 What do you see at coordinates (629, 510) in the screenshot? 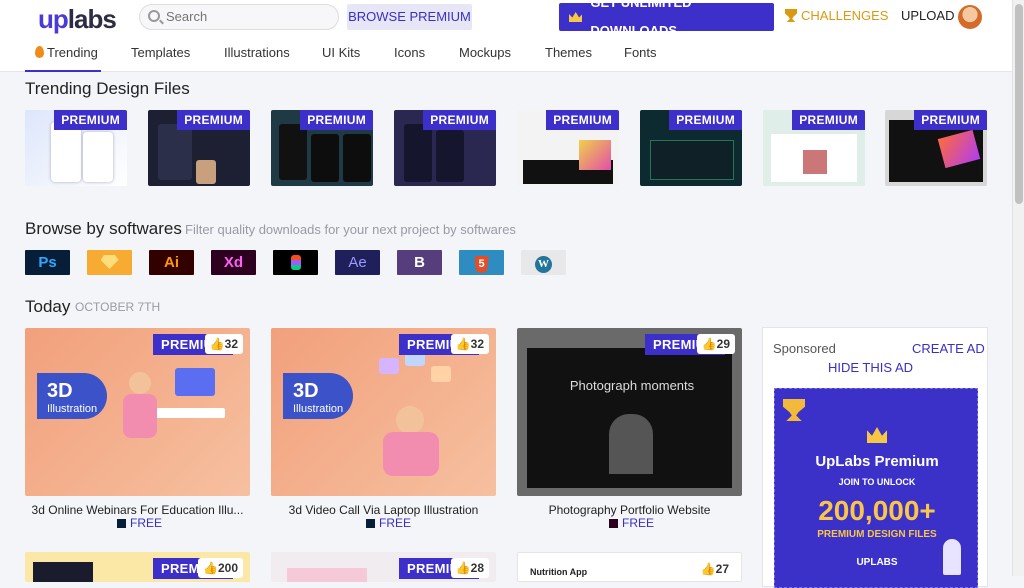
I see `card-title: Photography Portfolio Website` at bounding box center [629, 510].